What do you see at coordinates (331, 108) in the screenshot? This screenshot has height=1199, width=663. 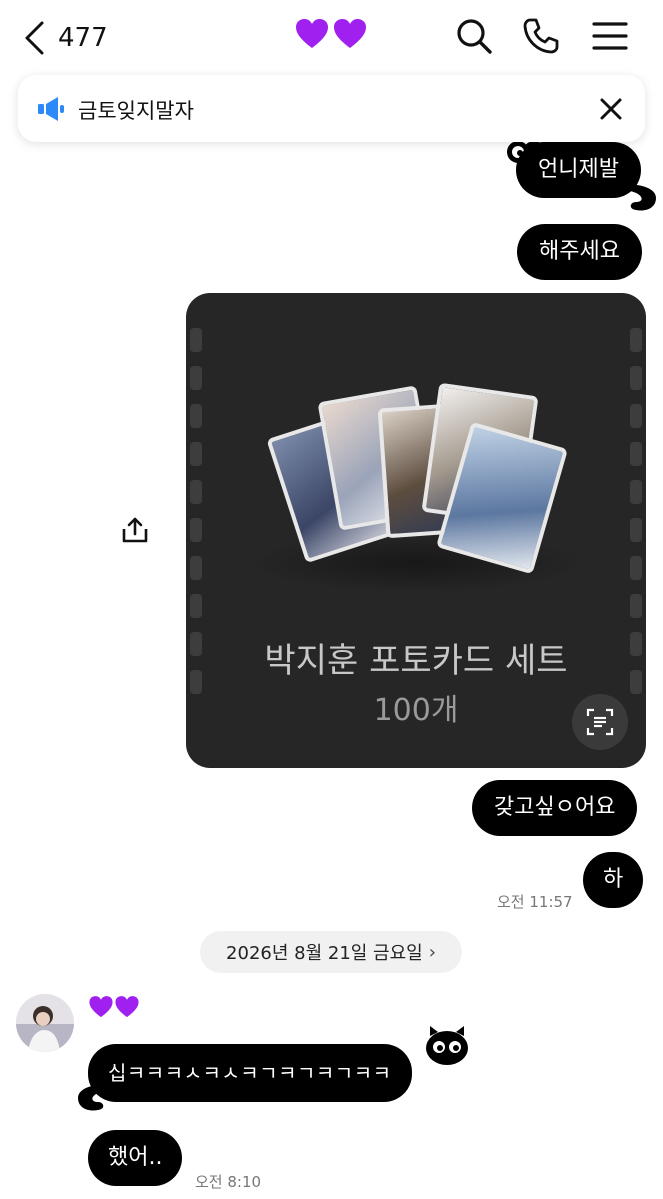 I see `pinned-notice: 금토잊지말자` at bounding box center [331, 108].